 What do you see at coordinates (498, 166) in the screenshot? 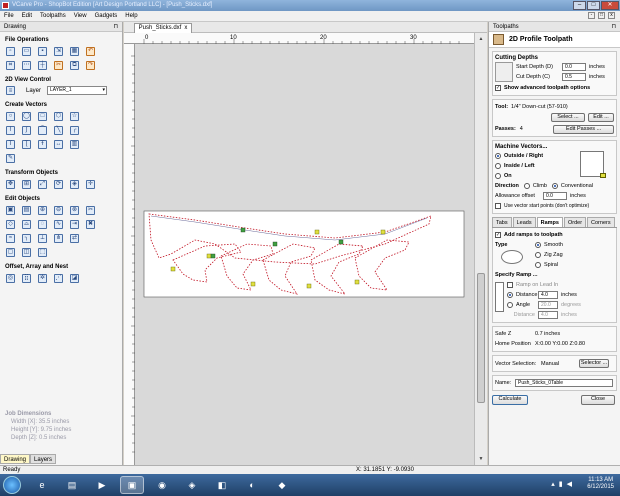
I see `inside-left-radio` at bounding box center [498, 166].